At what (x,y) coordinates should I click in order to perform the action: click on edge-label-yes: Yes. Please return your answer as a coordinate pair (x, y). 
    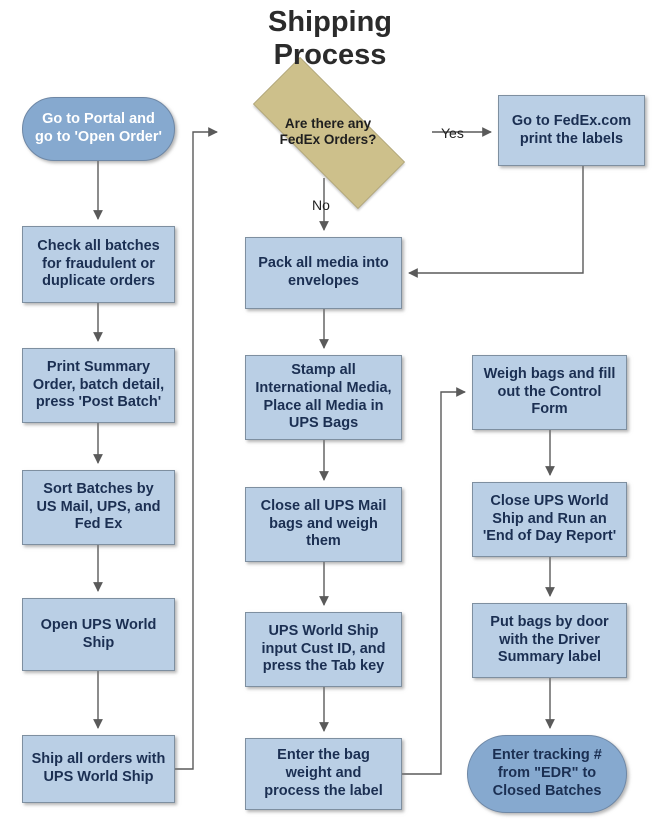
    Looking at the image, I should click on (452, 133).